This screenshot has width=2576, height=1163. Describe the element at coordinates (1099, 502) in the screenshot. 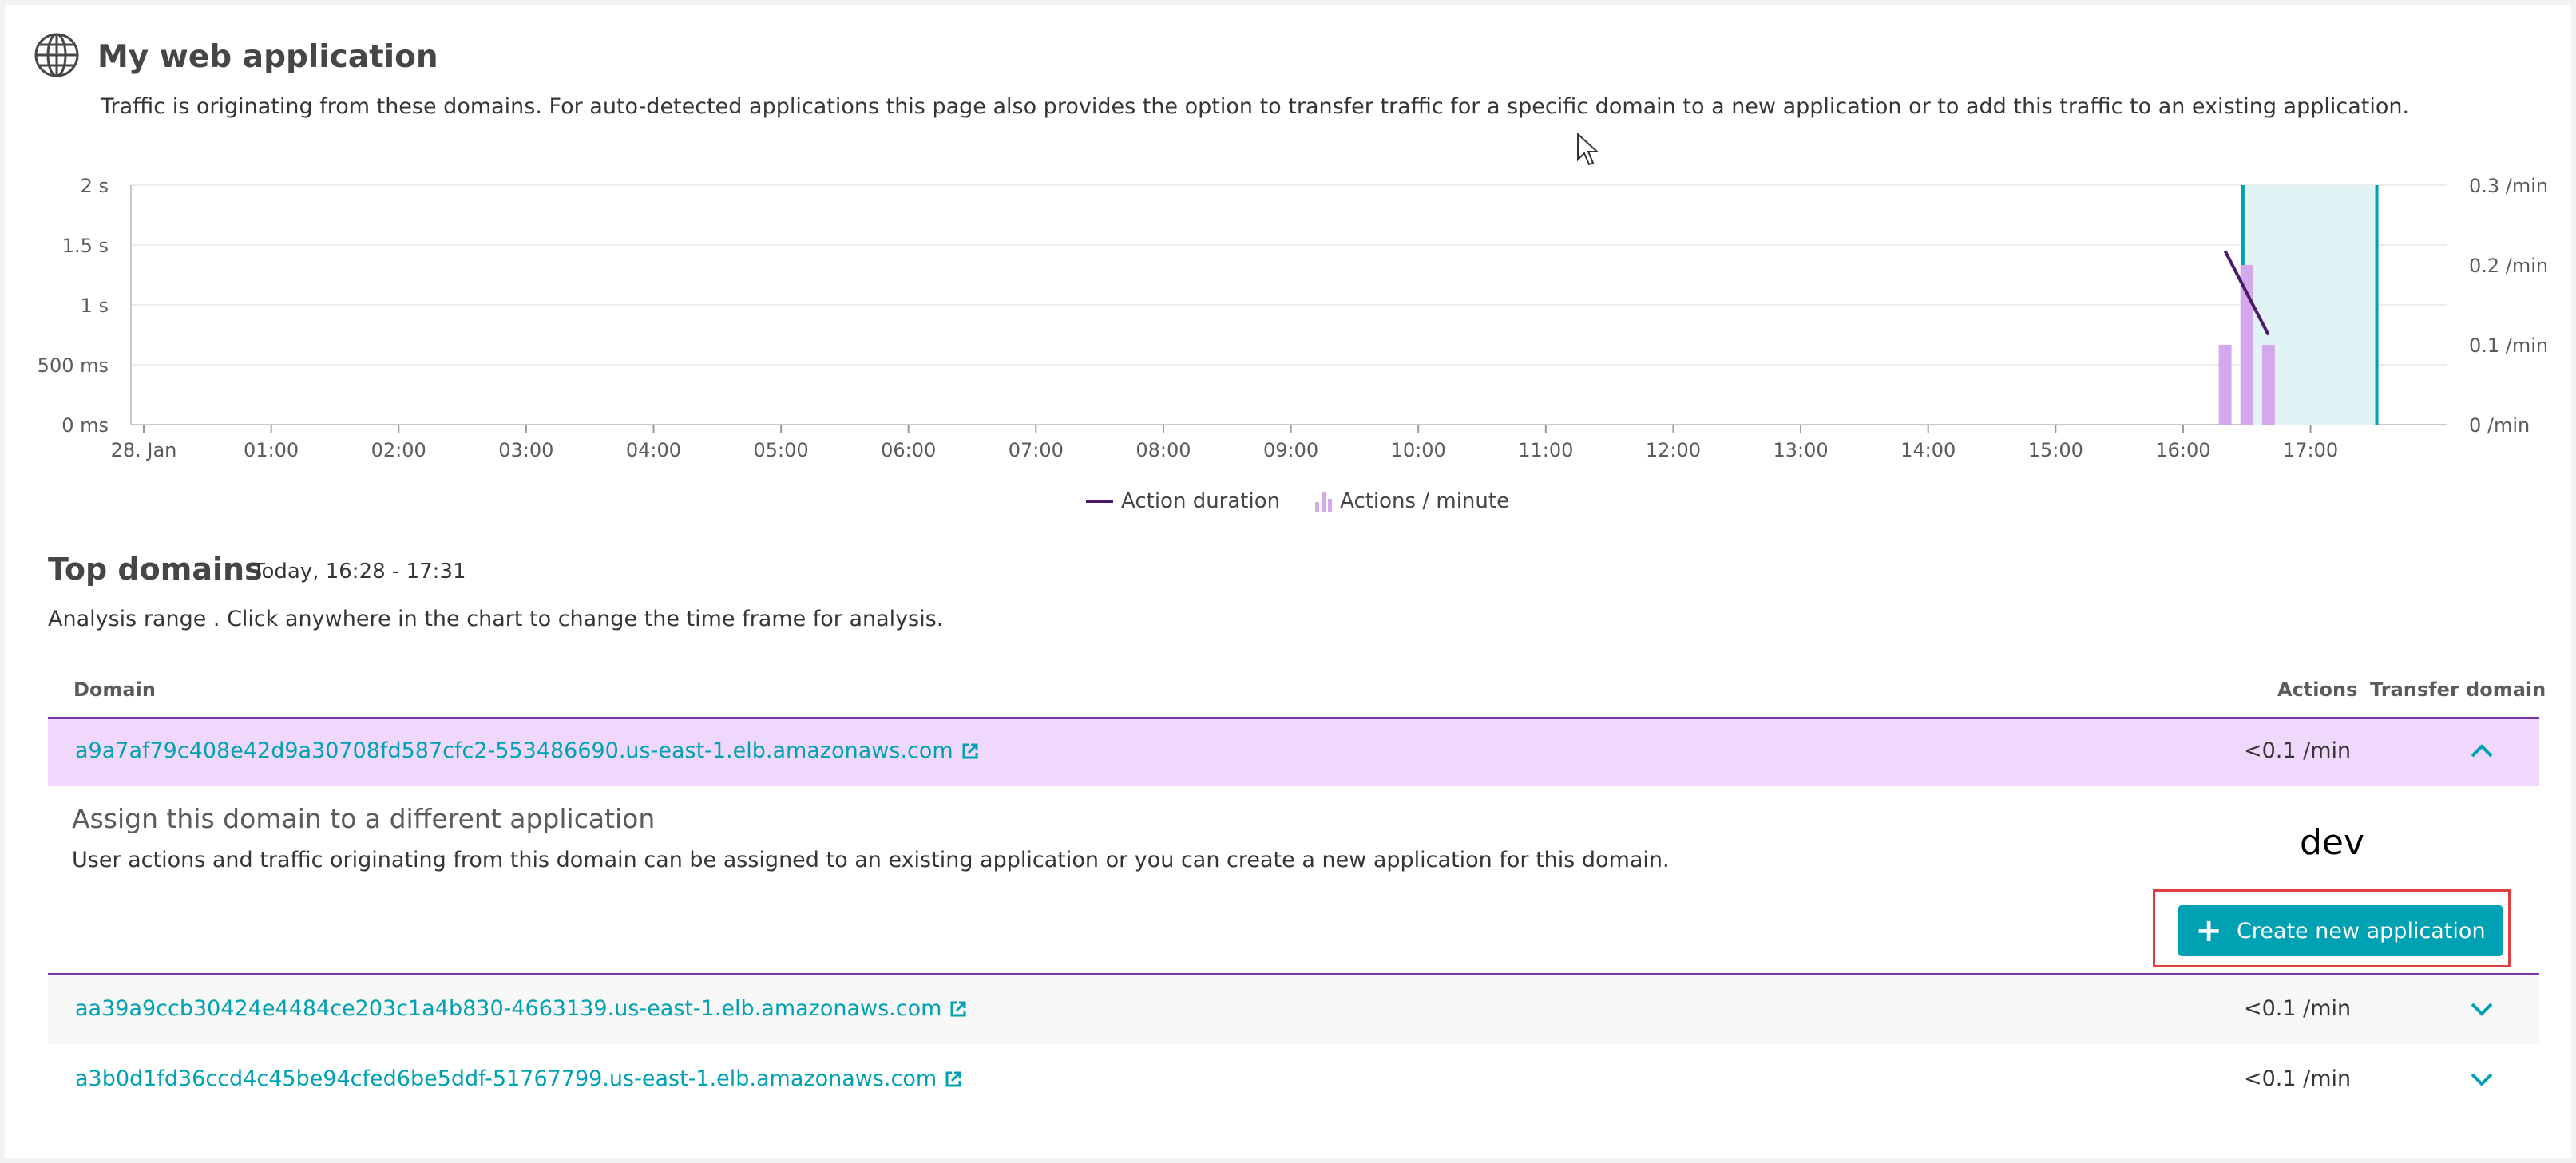

I see `legend-line-swatch` at that location.